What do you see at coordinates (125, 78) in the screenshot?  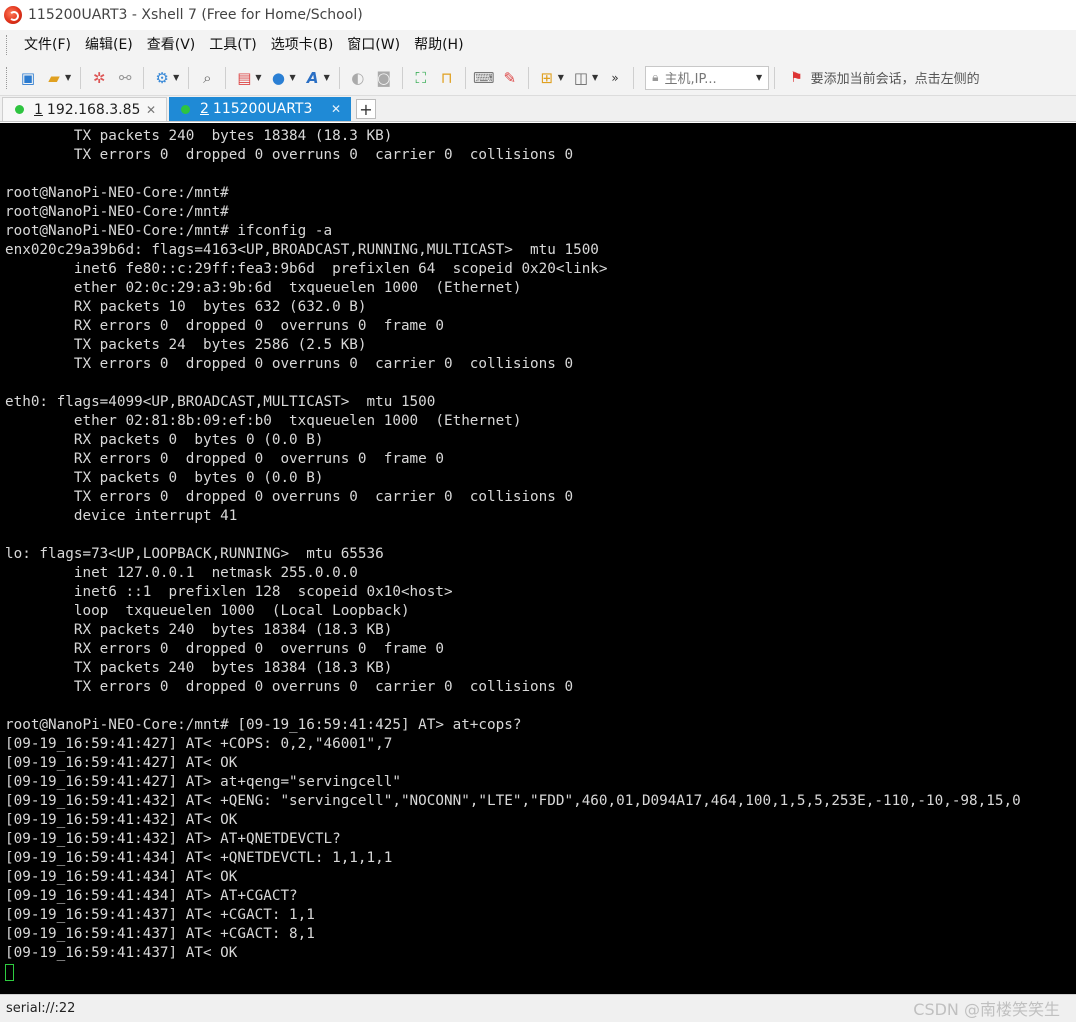 I see `disconnect-icon: ⚯` at bounding box center [125, 78].